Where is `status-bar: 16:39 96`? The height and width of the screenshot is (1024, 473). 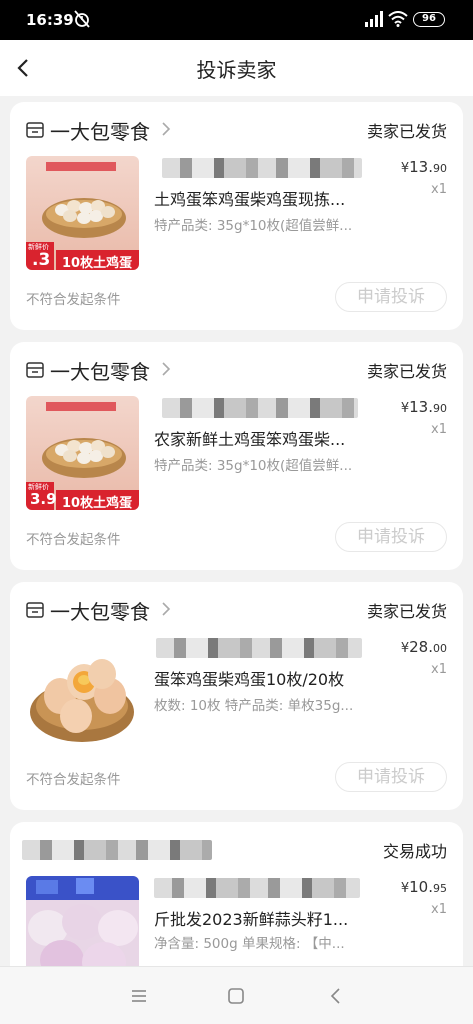
status-bar: 16:39 96 is located at coordinates (236, 20).